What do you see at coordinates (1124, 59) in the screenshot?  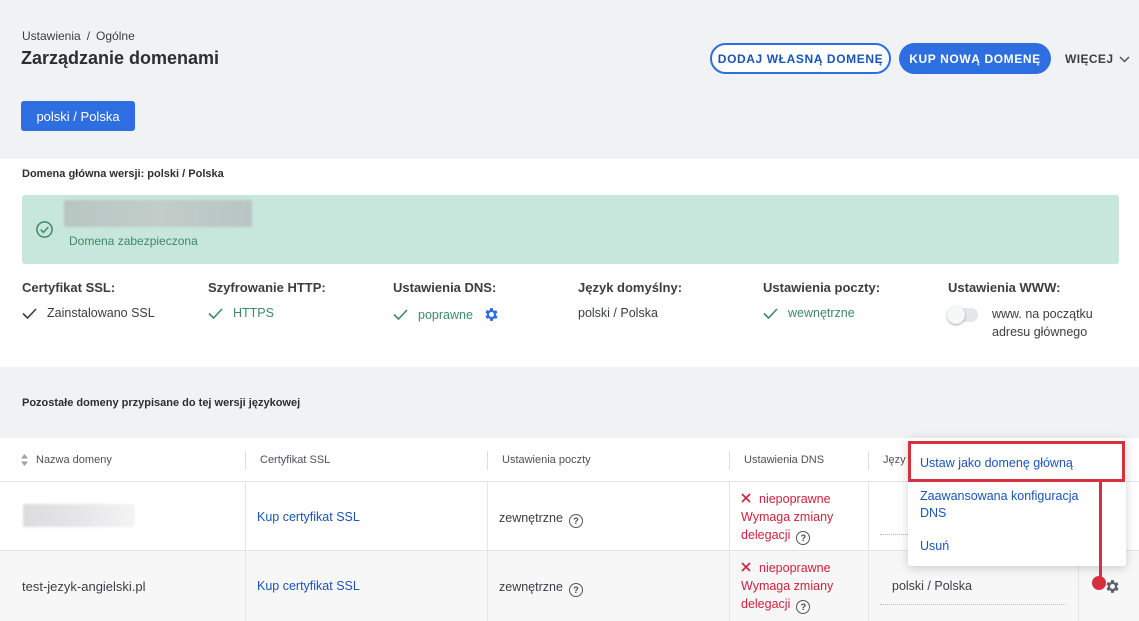 I see `chevron-down-icon` at bounding box center [1124, 59].